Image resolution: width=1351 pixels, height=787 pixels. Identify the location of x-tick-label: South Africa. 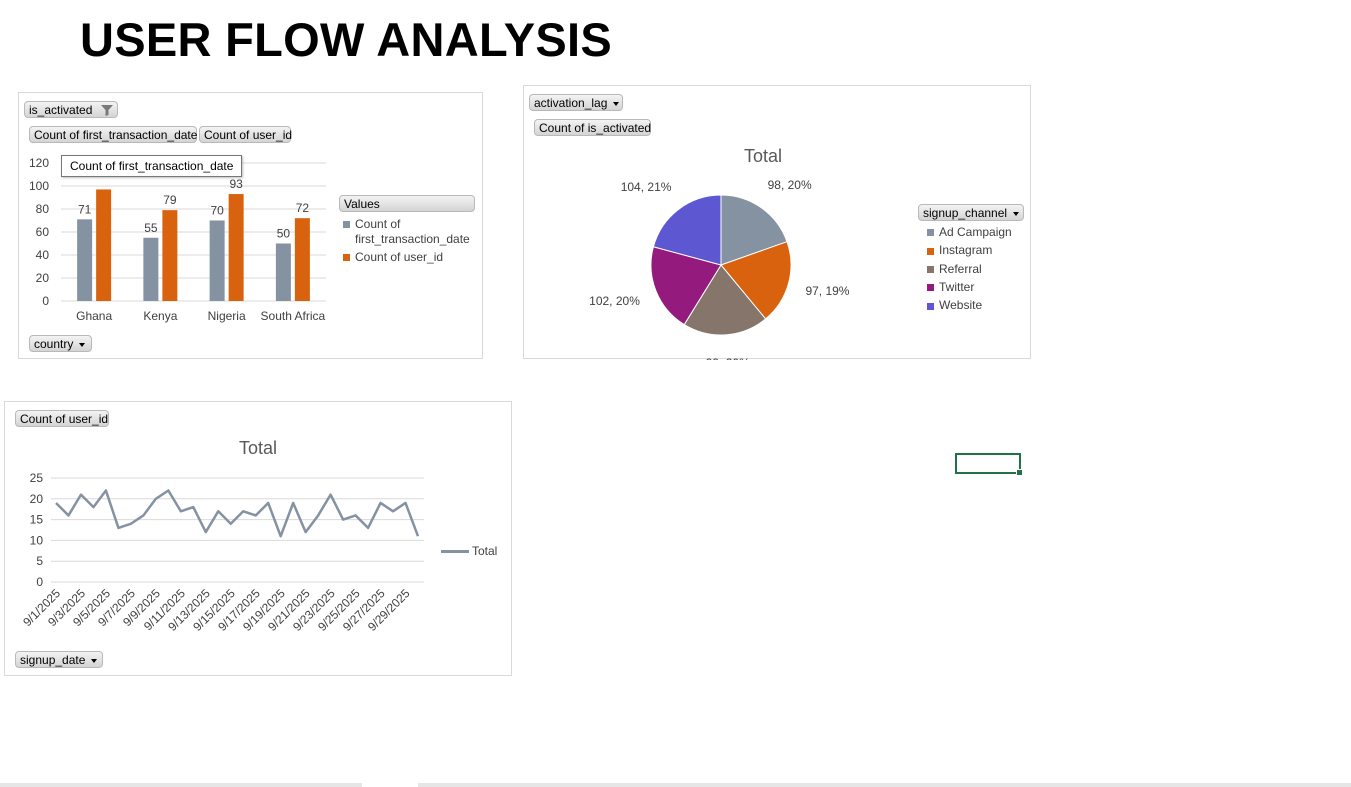
(293, 316).